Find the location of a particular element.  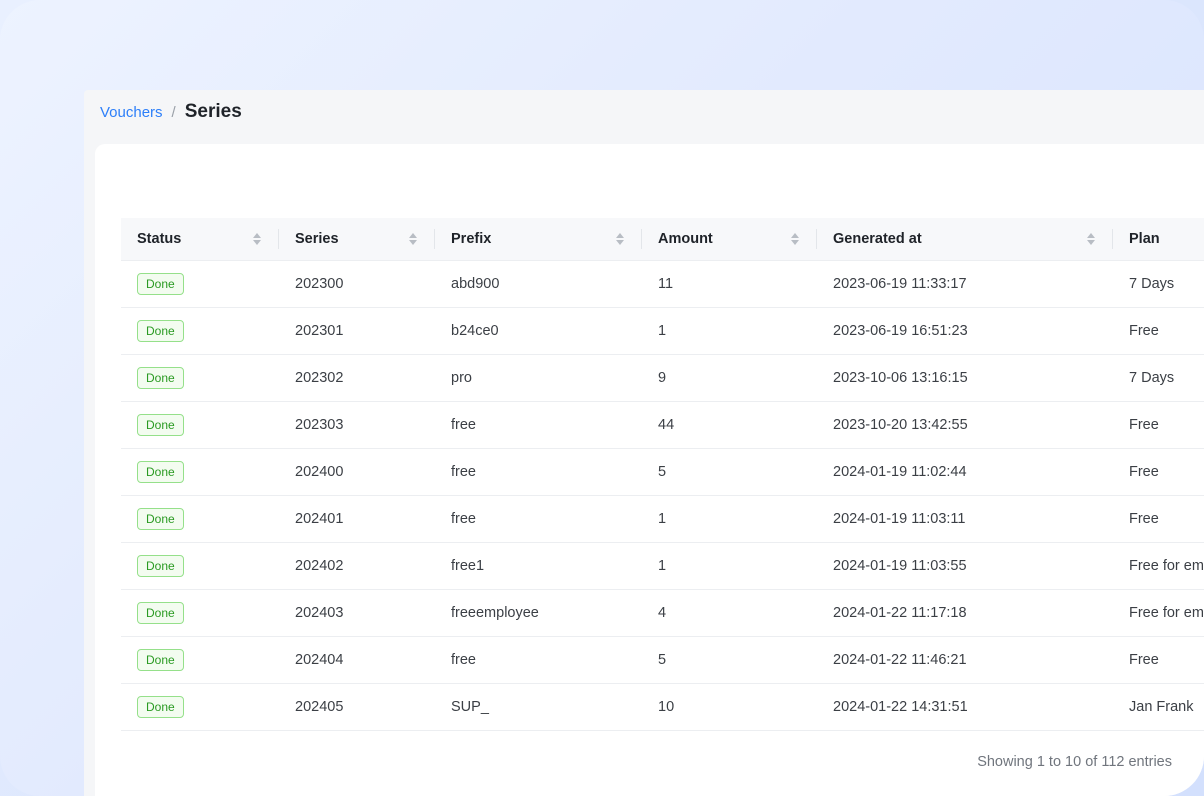

cell-generated-at: 2023-06-19 11:33:17 is located at coordinates (965, 284).